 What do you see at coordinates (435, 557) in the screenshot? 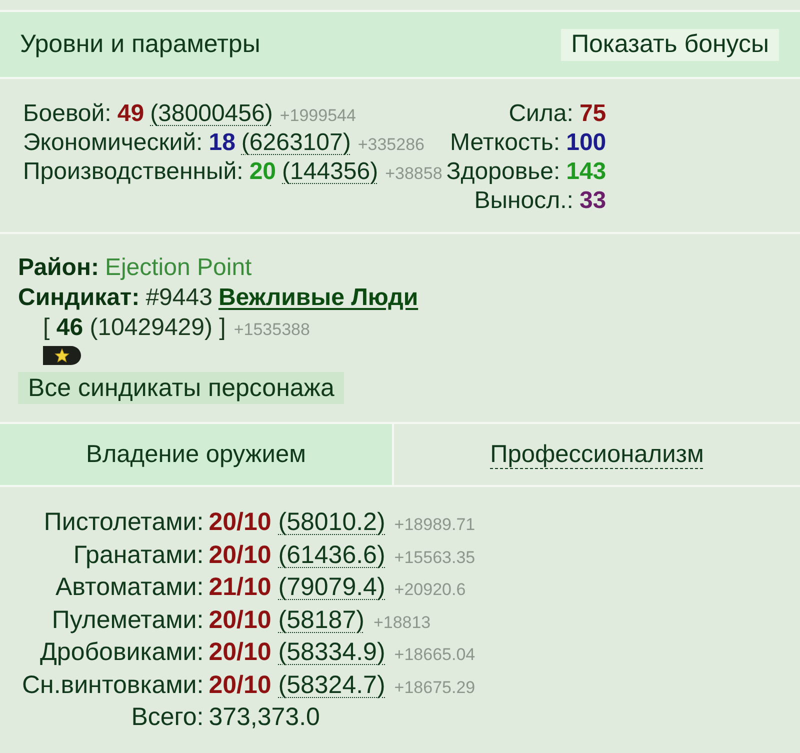
I see `gain-value: +15563.35` at bounding box center [435, 557].